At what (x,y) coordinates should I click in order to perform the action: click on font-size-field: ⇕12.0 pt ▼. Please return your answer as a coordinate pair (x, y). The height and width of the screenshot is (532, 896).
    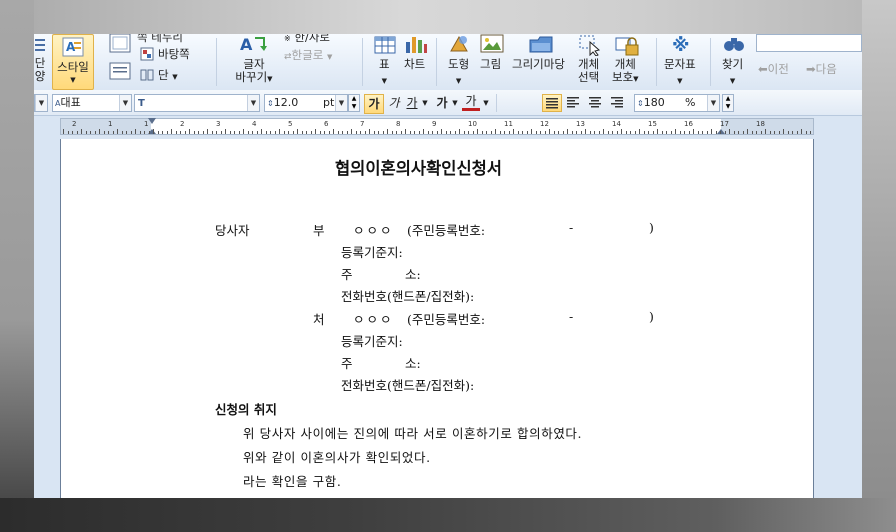
    Looking at the image, I should click on (306, 103).